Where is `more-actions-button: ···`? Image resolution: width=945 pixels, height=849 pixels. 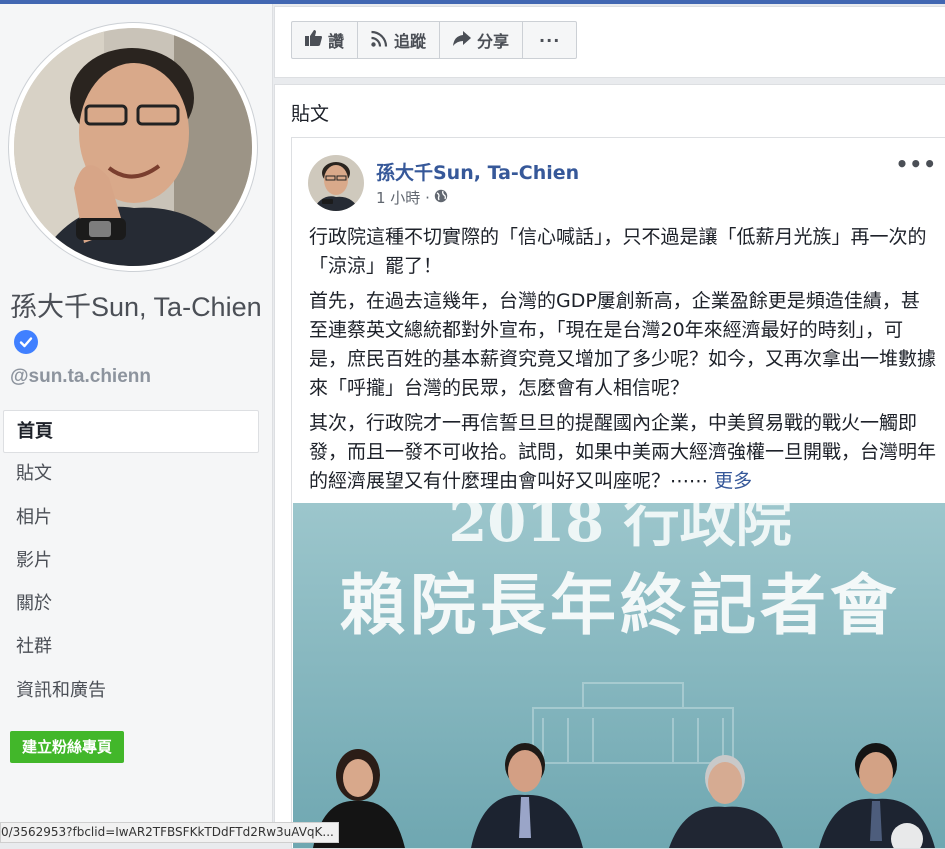 more-actions-button: ··· is located at coordinates (549, 40).